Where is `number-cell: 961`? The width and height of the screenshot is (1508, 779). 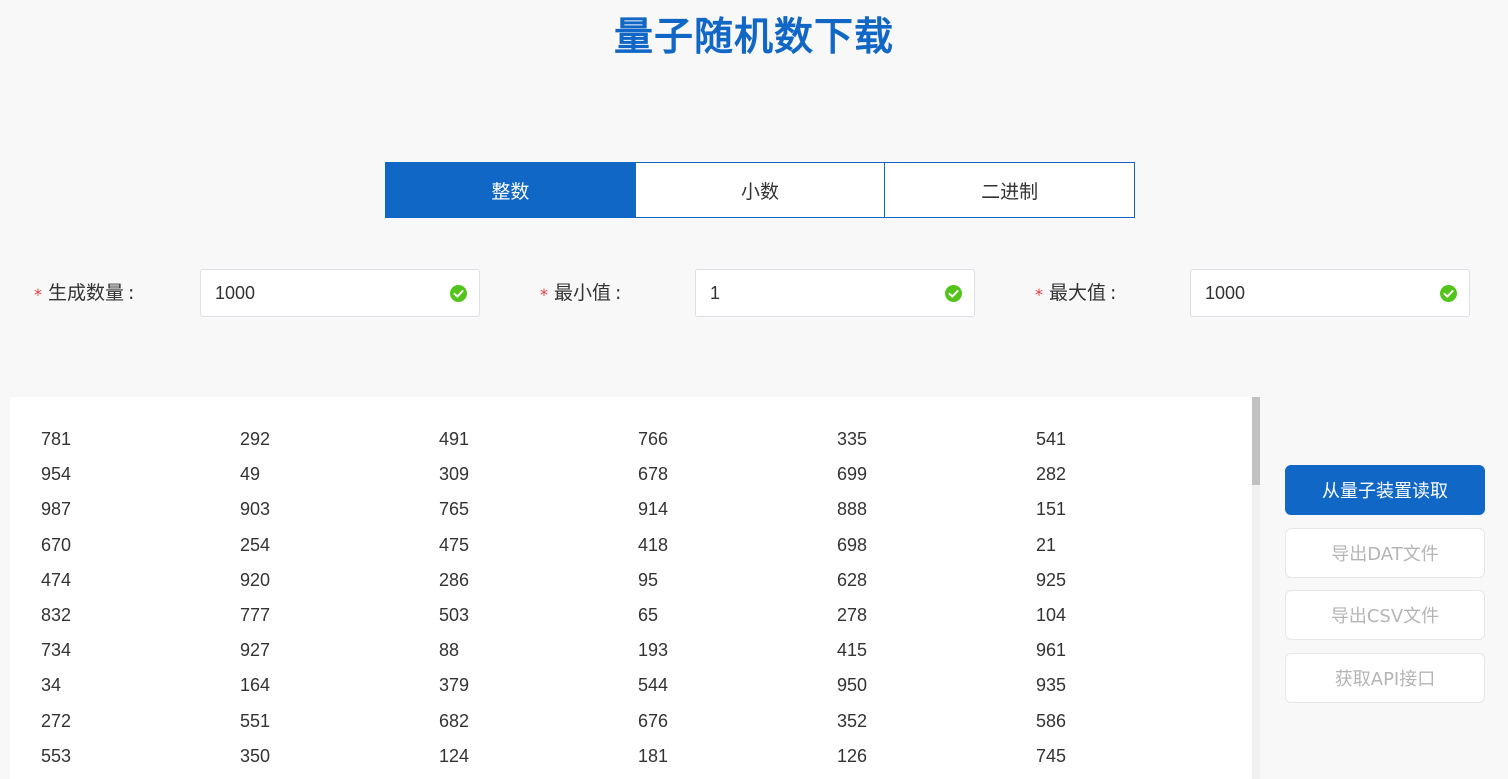
number-cell: 961 is located at coordinates (1051, 650).